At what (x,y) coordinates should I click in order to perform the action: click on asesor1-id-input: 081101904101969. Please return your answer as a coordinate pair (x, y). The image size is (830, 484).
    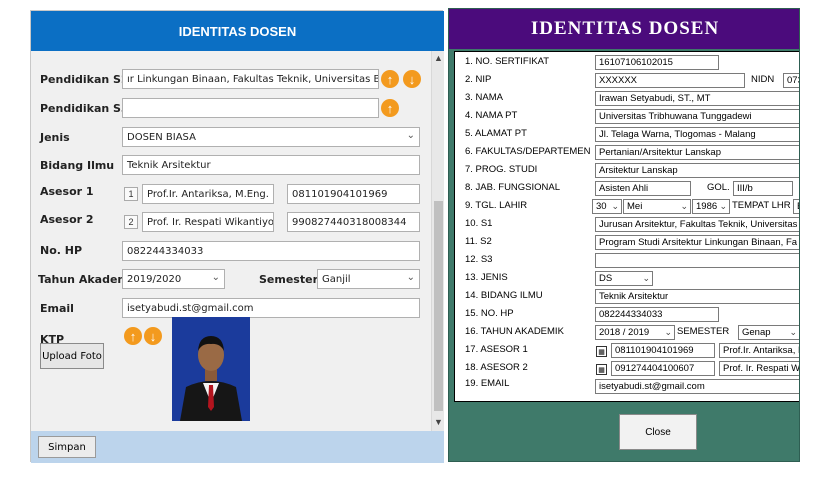
    Looking at the image, I should click on (353, 194).